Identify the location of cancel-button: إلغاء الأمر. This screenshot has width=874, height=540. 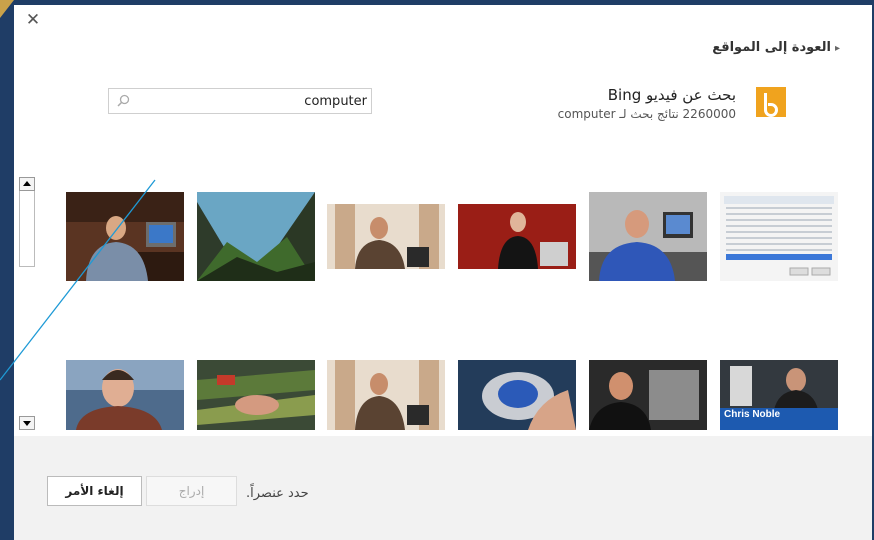
(94, 491).